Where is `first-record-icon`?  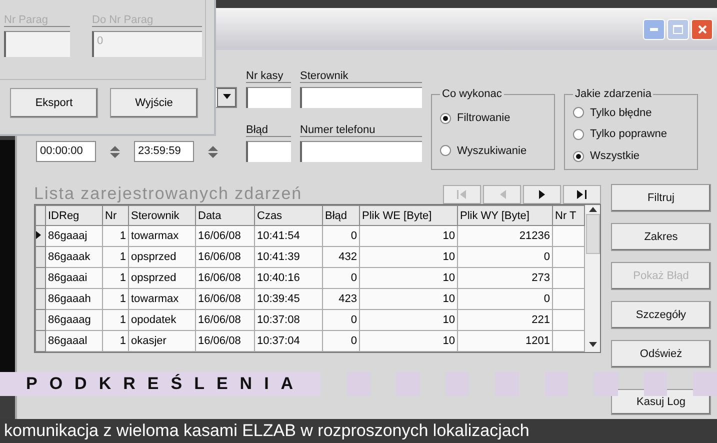 first-record-icon is located at coordinates (462, 194).